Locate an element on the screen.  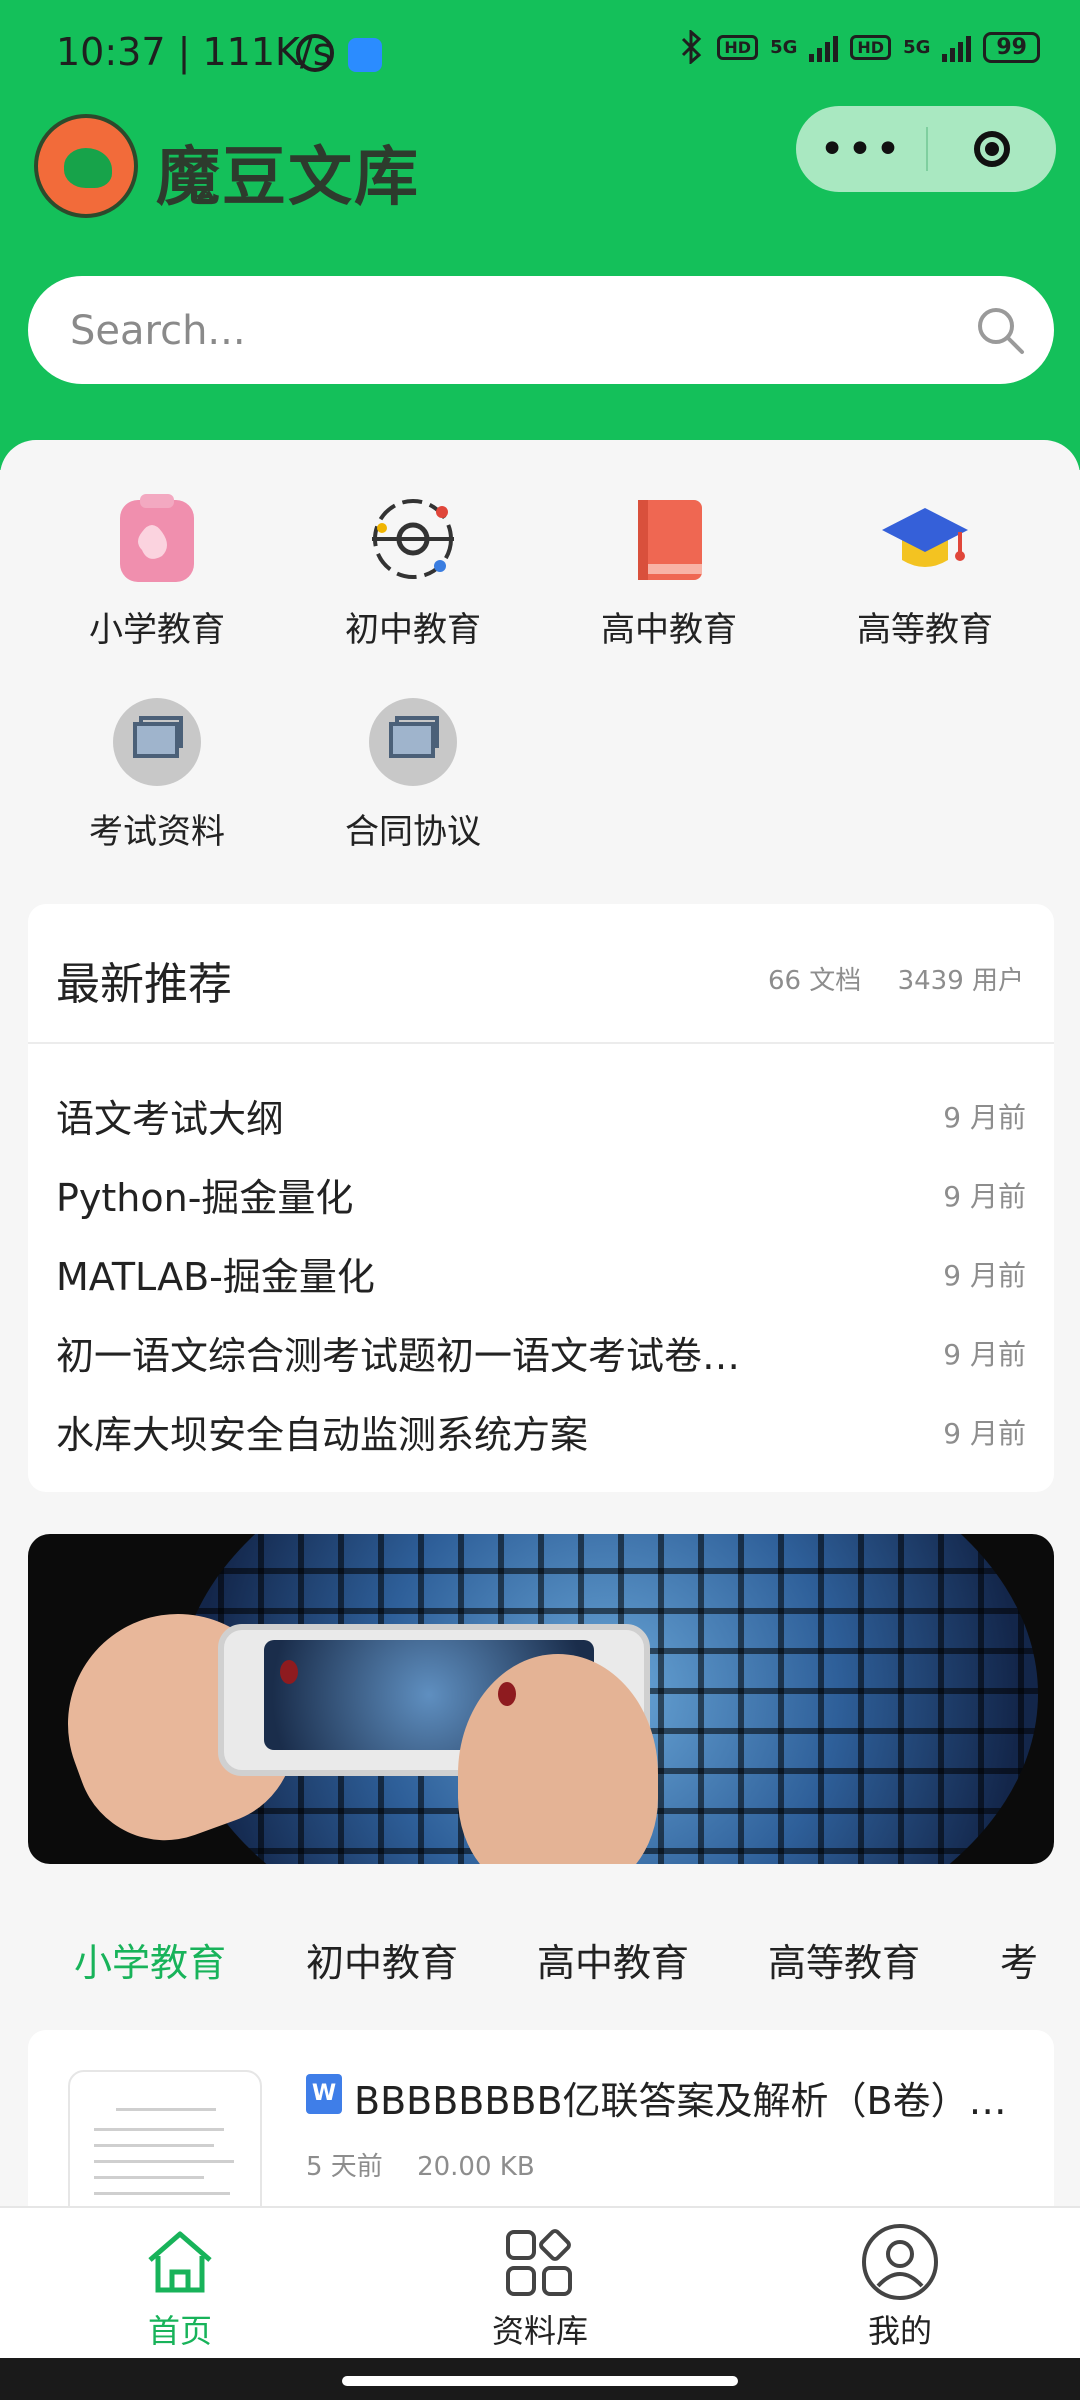
nav-library: 资料库 is located at coordinates (540, 2287).